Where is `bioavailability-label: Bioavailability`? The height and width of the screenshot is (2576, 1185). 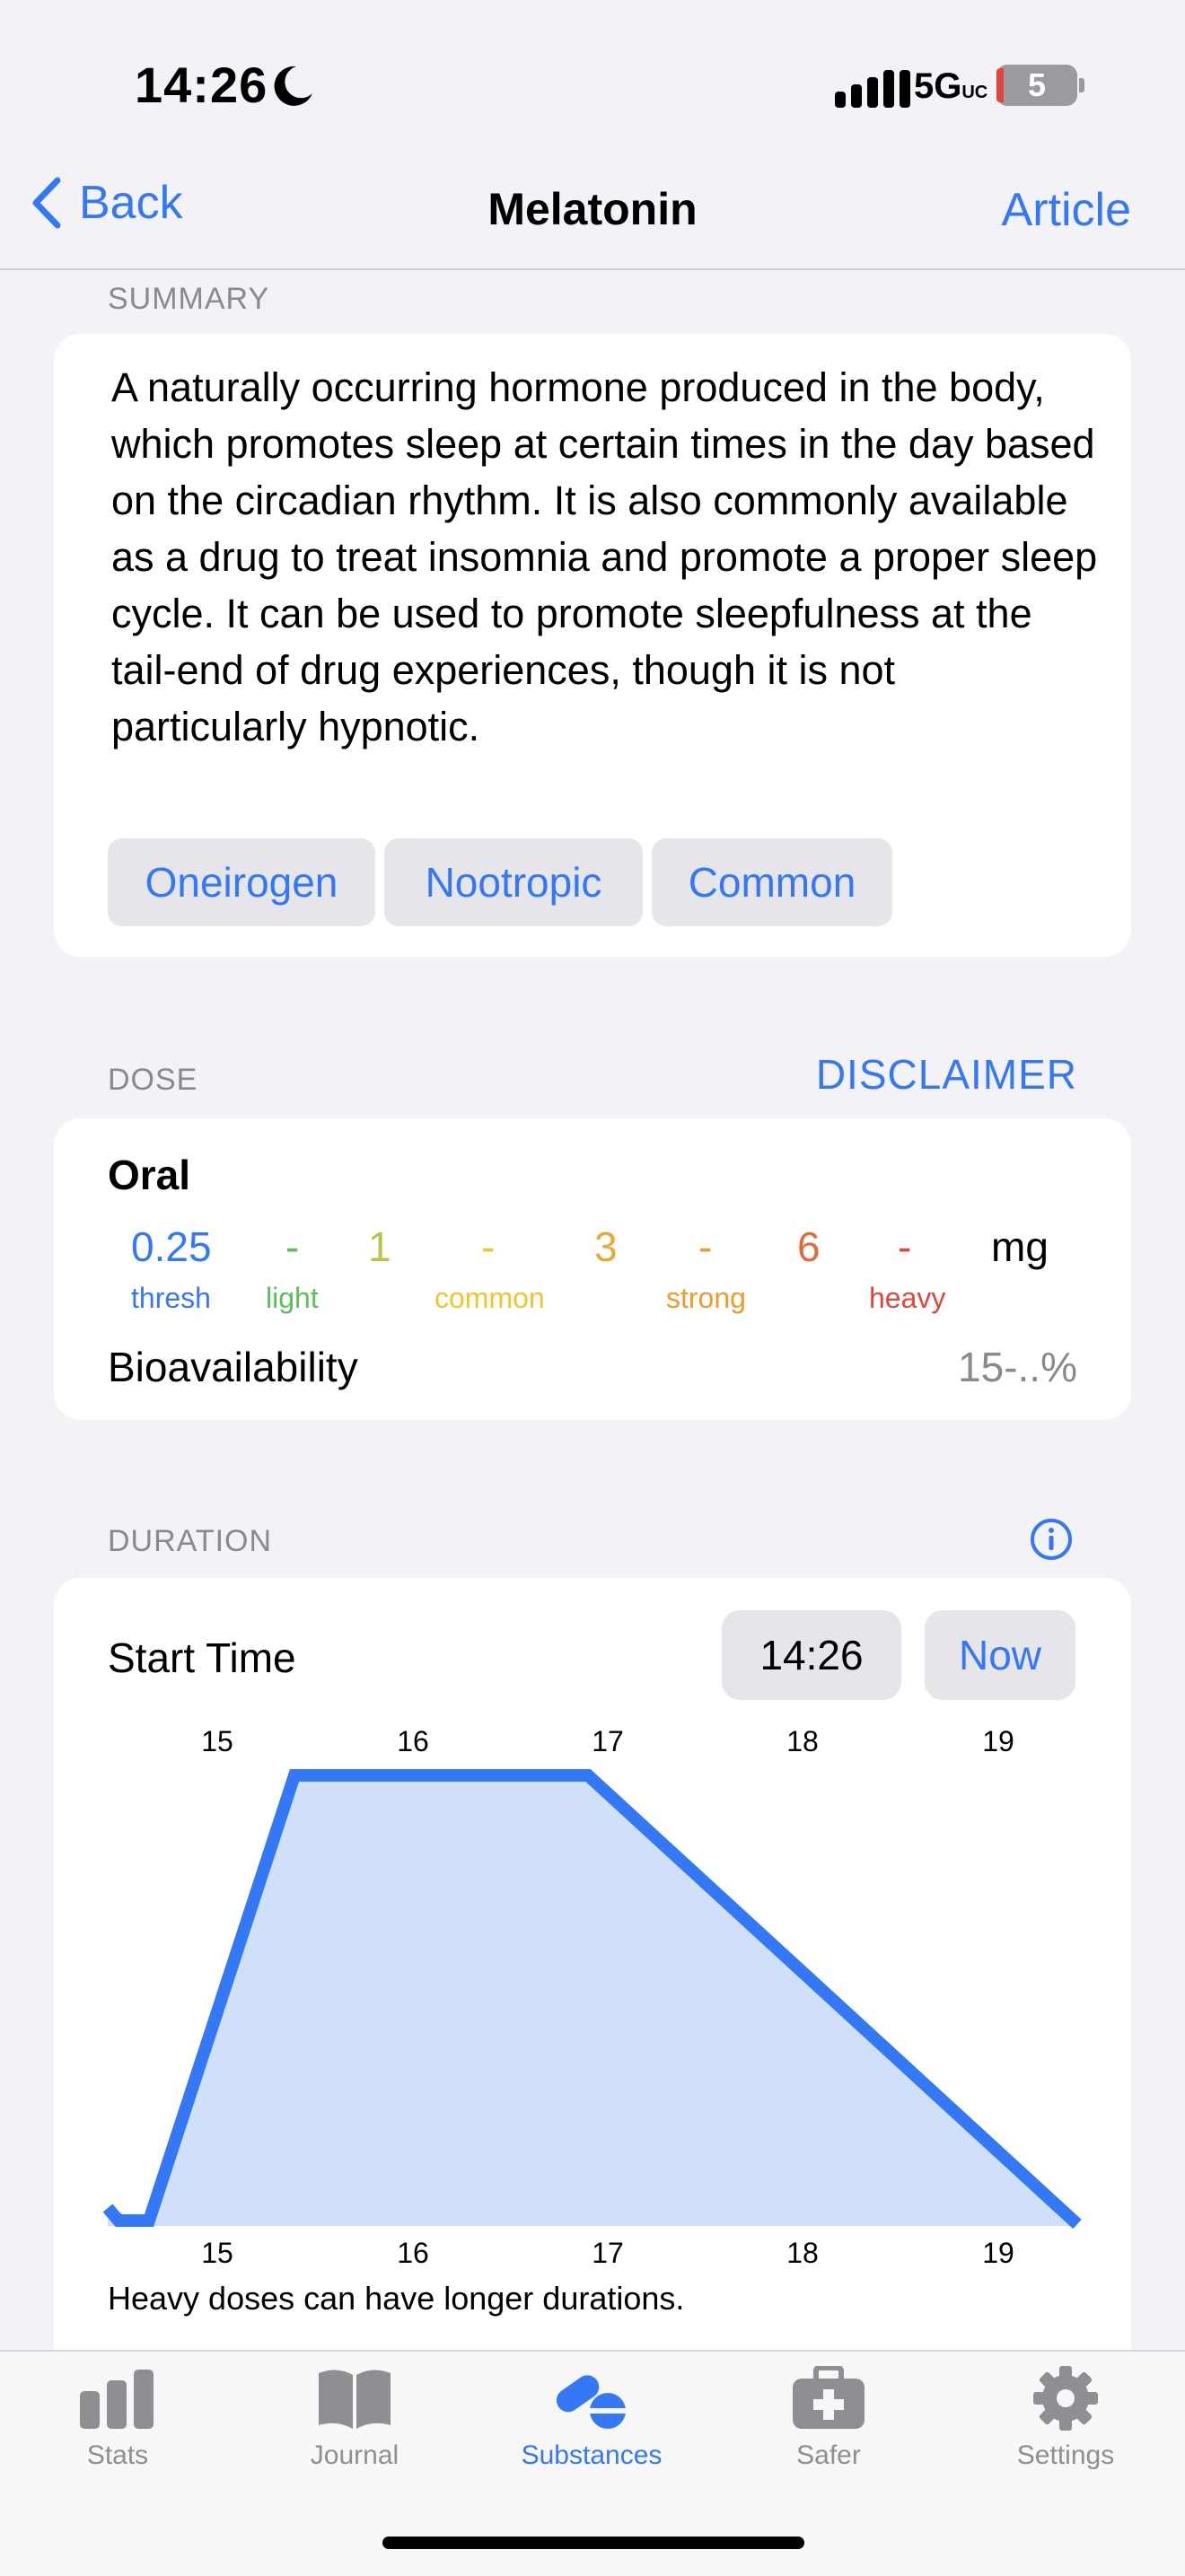 bioavailability-label: Bioavailability is located at coordinates (233, 1367).